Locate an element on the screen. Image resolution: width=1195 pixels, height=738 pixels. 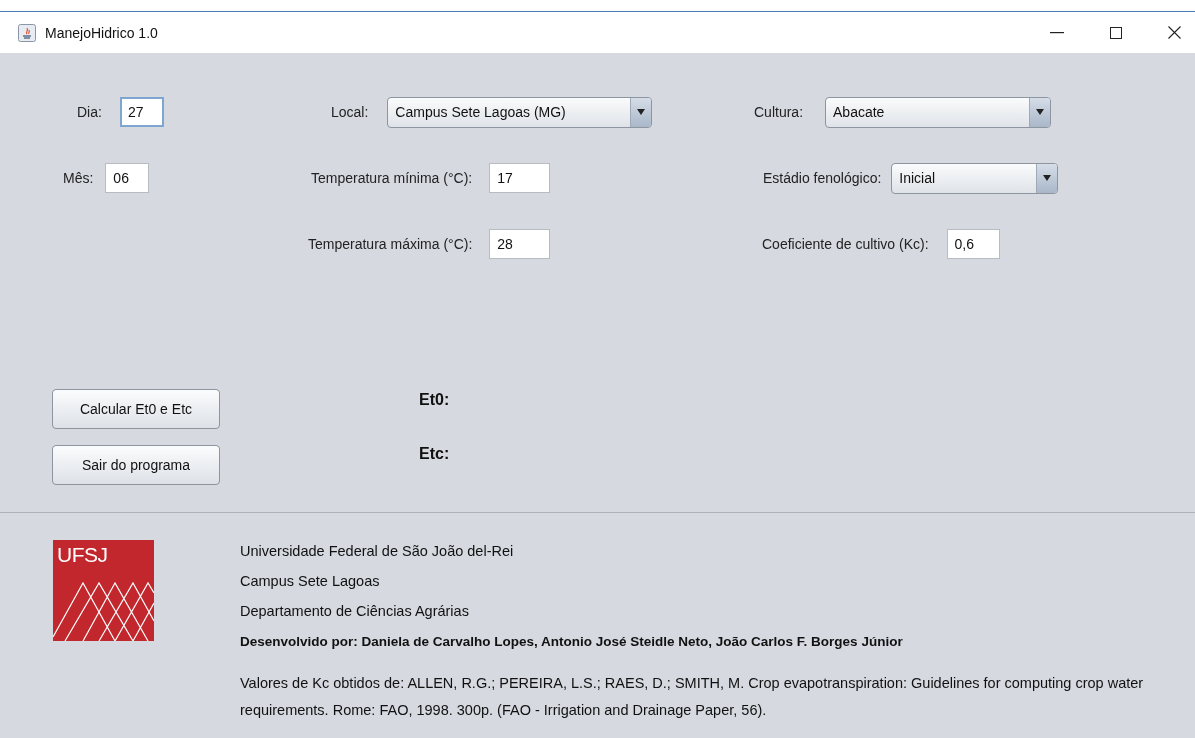
text-field: 0,6 is located at coordinates (973, 244).